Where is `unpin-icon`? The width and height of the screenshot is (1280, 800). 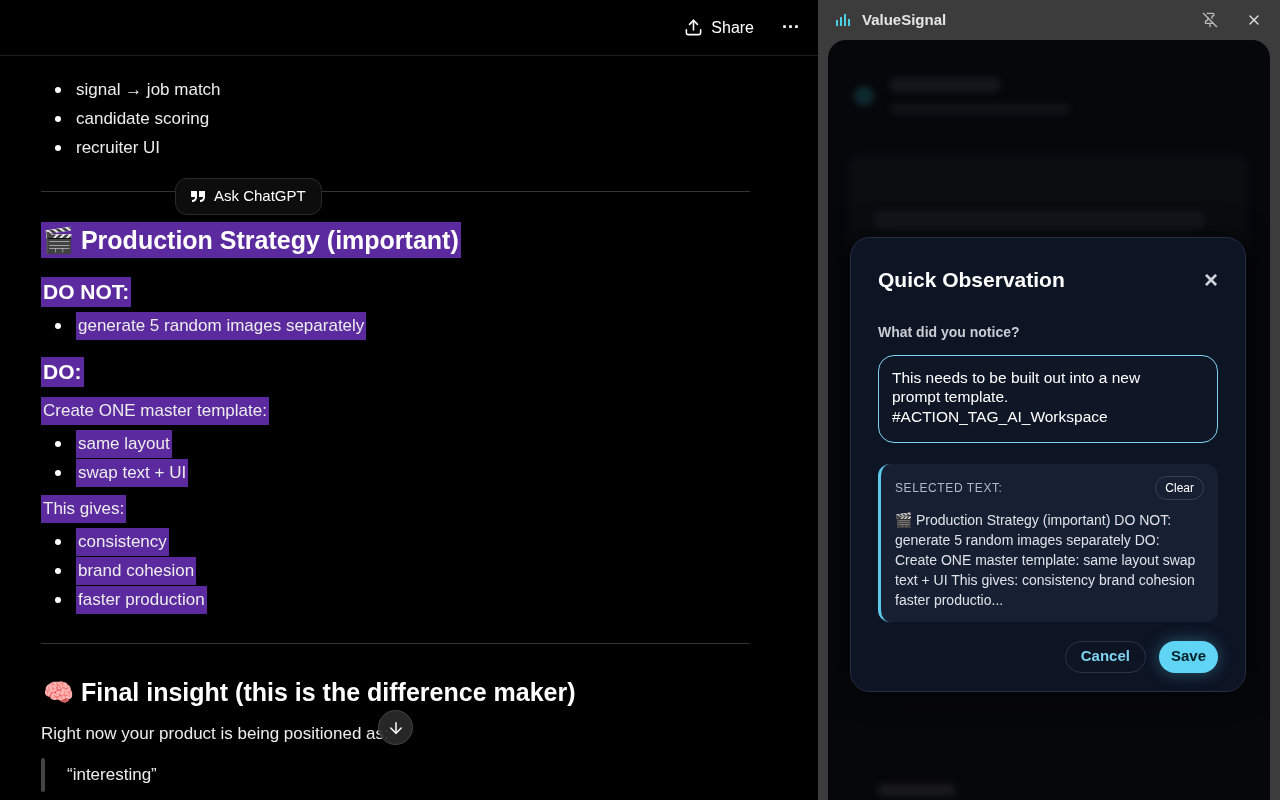 unpin-icon is located at coordinates (1210, 20).